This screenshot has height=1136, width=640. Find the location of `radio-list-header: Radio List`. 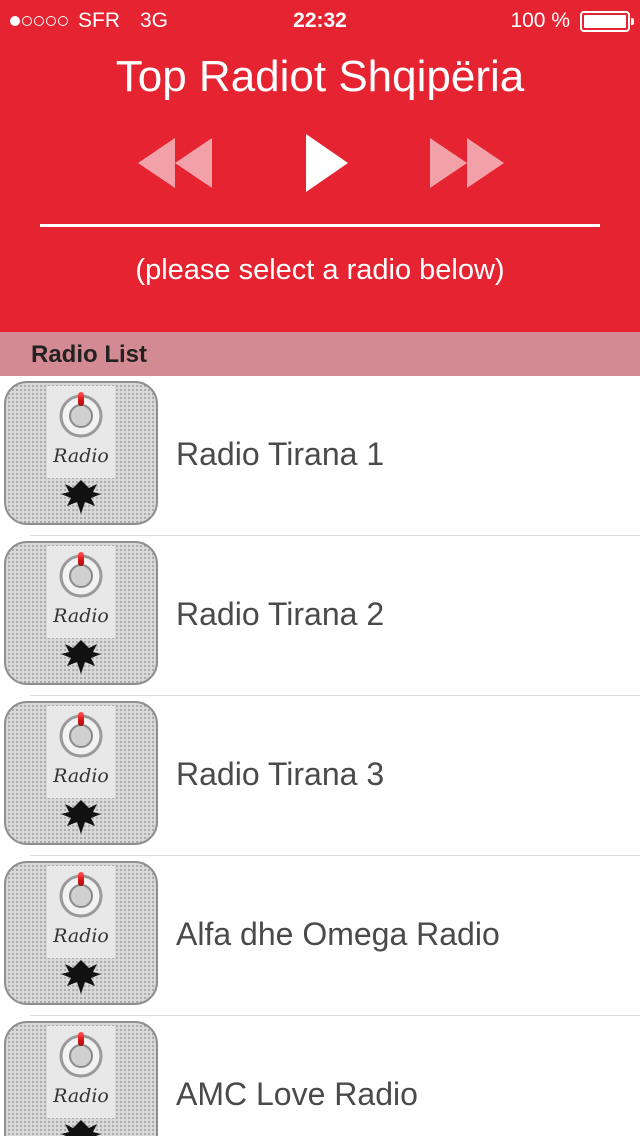

radio-list-header: Radio List is located at coordinates (320, 354).